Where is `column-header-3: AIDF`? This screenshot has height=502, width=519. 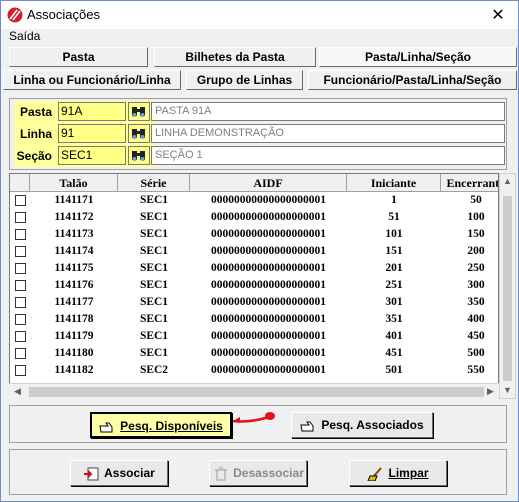 column-header-3: AIDF is located at coordinates (268, 183).